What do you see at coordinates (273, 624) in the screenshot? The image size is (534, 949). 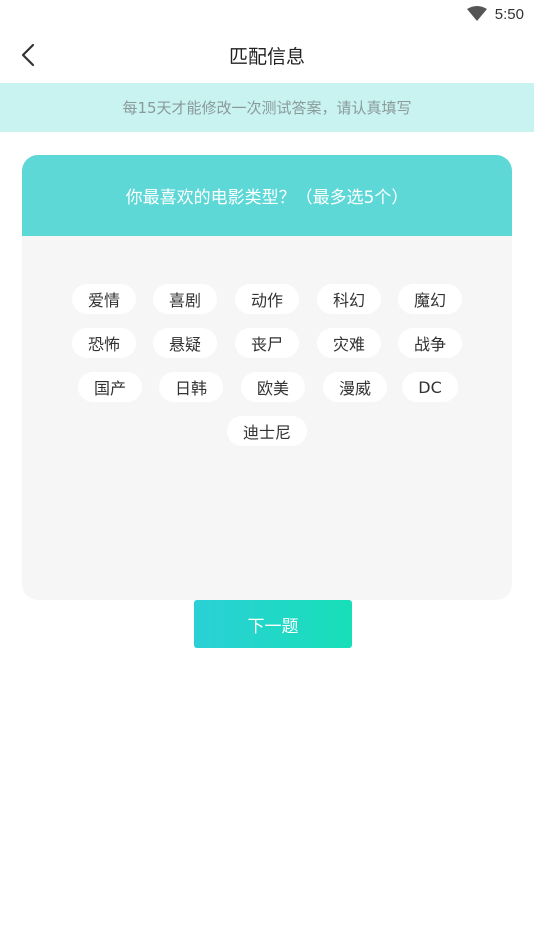 I see `next-question-button: 下一题` at bounding box center [273, 624].